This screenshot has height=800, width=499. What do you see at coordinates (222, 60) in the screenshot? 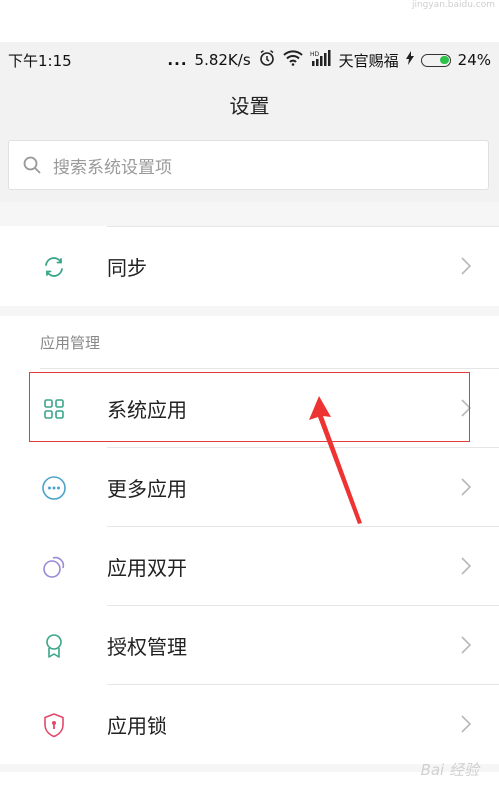
I see `network-speed: 5.82K/s` at bounding box center [222, 60].